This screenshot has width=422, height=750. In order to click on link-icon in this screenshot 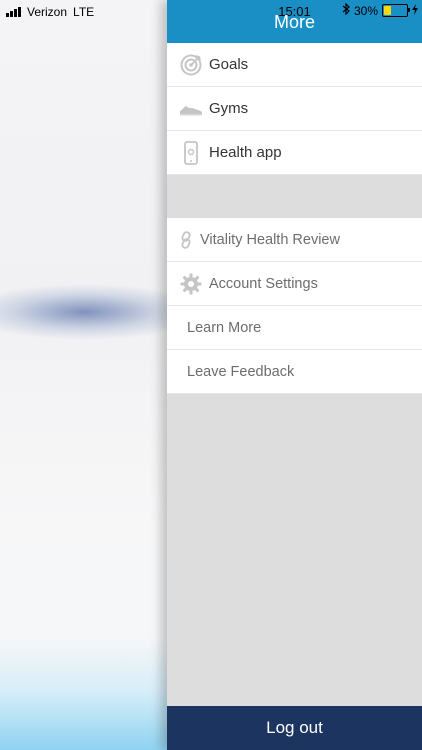, I will do `click(186, 240)`.